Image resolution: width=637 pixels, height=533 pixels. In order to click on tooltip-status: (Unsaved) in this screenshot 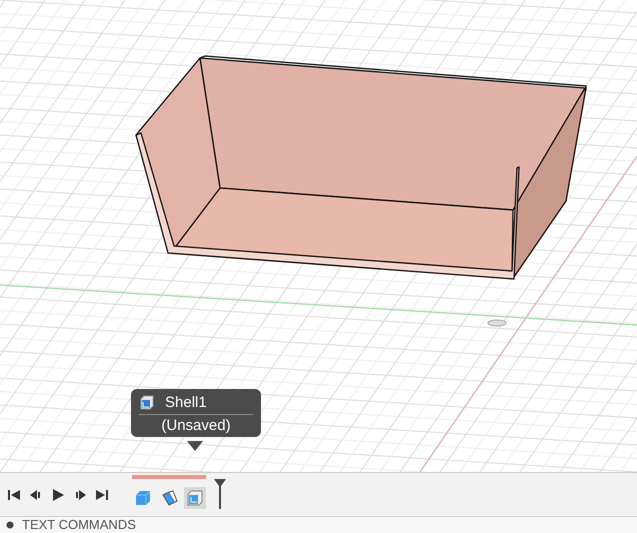, I will do `click(196, 425)`.